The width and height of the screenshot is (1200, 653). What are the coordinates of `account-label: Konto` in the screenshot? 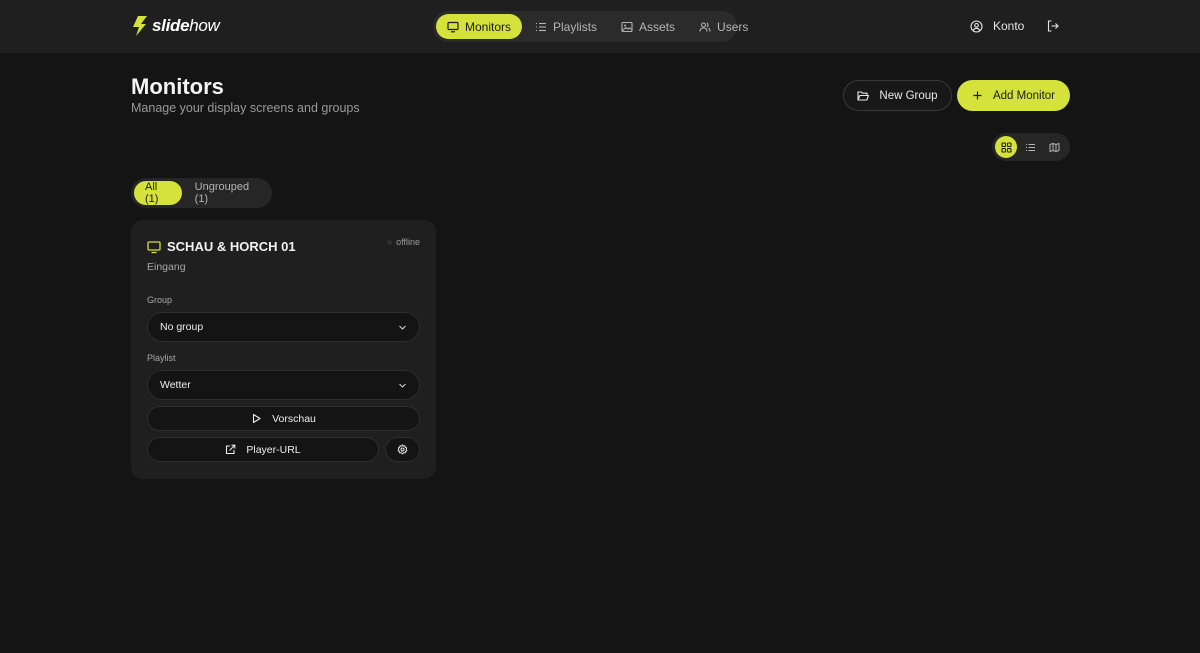 It's located at (1009, 26).